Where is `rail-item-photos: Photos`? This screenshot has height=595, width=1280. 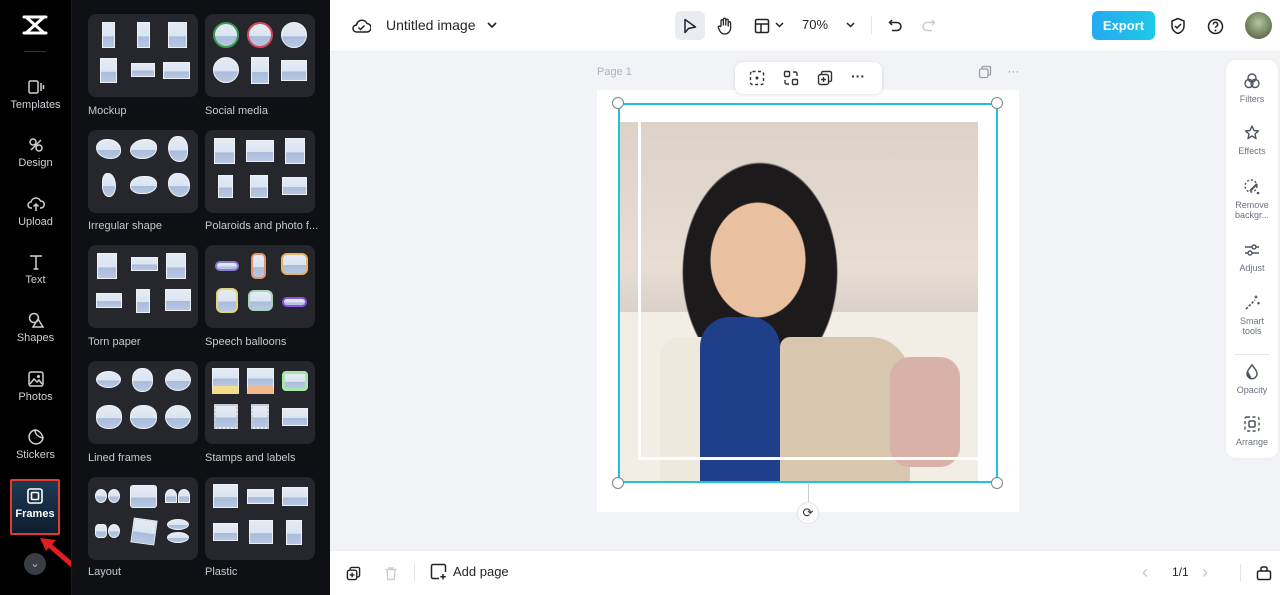 rail-item-photos: Photos is located at coordinates (35, 395).